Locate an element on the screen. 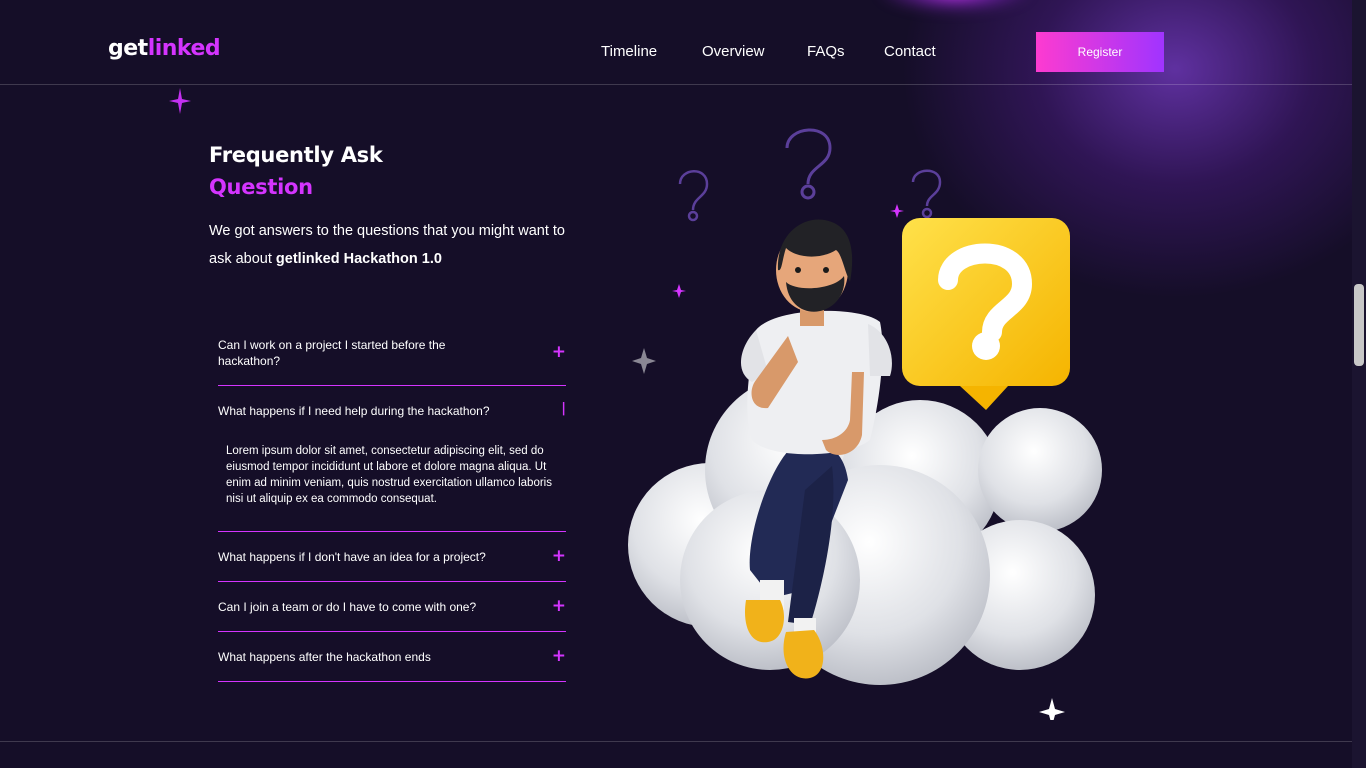 The width and height of the screenshot is (1366, 768). scrollbar is located at coordinates (1359, 384).